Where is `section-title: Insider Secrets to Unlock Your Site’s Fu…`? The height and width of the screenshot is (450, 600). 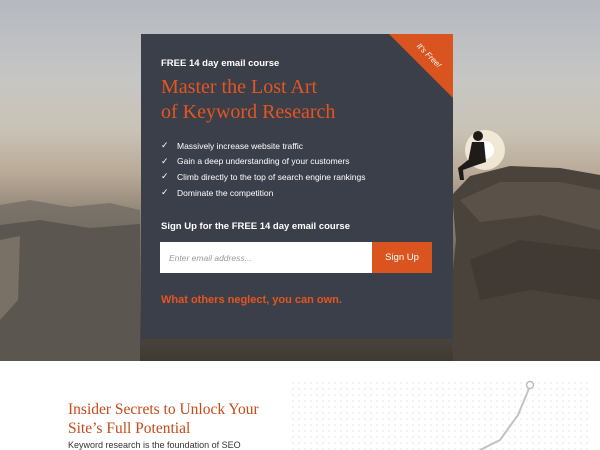
section-title: Insider Secrets to Unlock Your Site’s Fu… is located at coordinates (188, 419).